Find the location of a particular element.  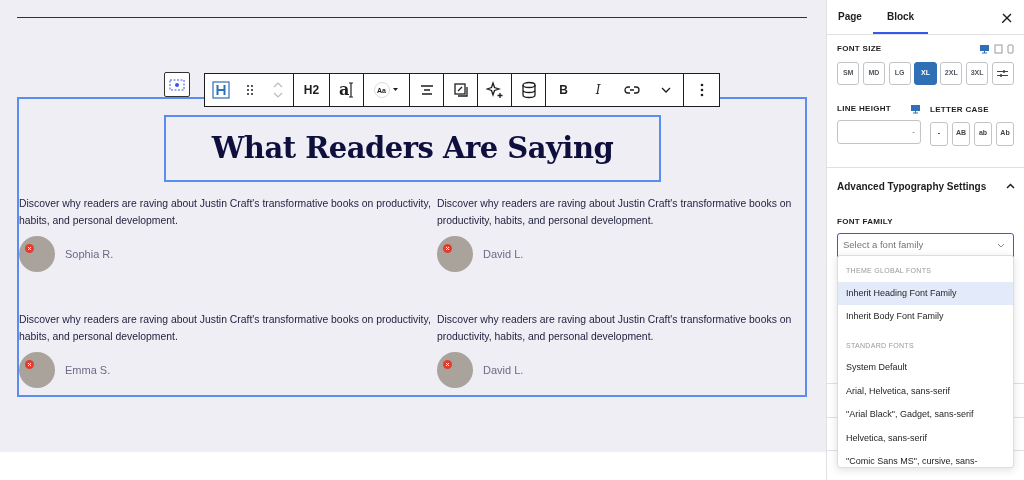

sidebar-tab: Page is located at coordinates (850, 17).